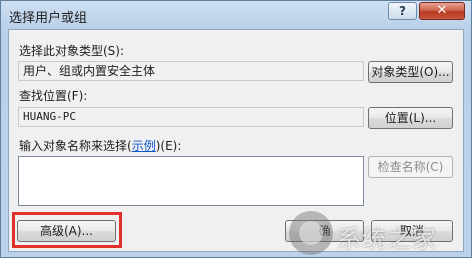 This screenshot has height=258, width=472. What do you see at coordinates (236, 15) in the screenshot?
I see `title-bar: 选择用户或组 ? ✕` at bounding box center [236, 15].